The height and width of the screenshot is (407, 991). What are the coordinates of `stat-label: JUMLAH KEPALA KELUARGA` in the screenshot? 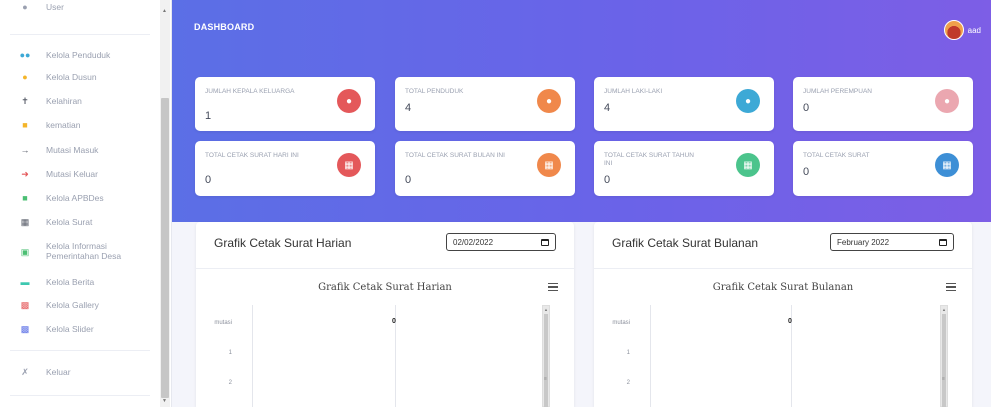 It's located at (250, 91).